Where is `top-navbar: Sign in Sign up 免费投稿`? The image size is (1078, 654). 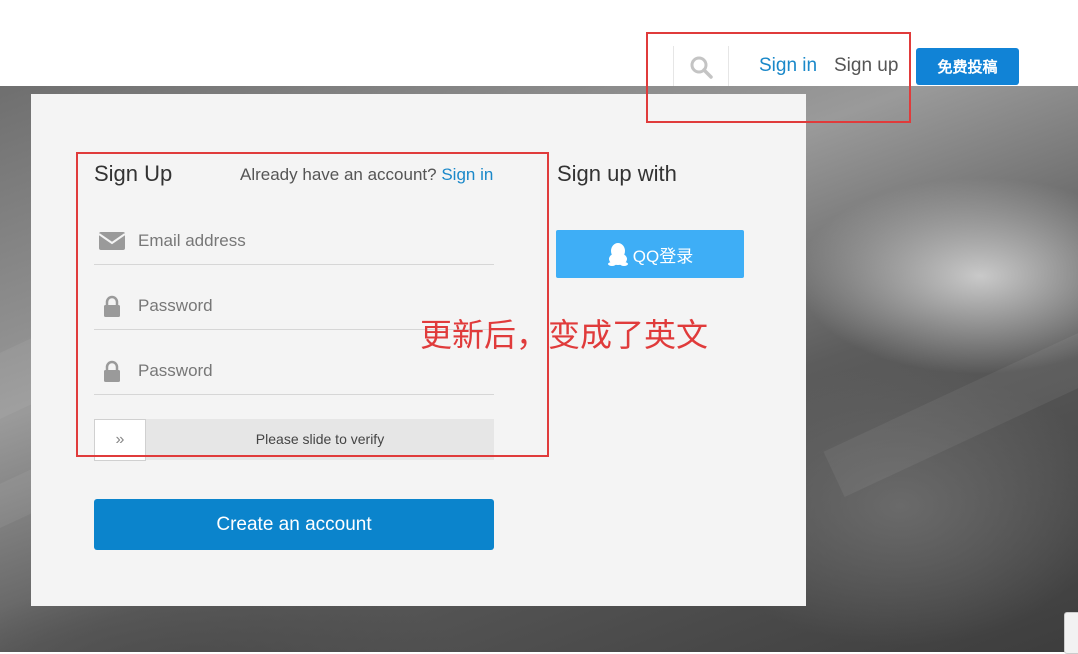
top-navbar: Sign in Sign up 免费投稿 is located at coordinates (539, 44).